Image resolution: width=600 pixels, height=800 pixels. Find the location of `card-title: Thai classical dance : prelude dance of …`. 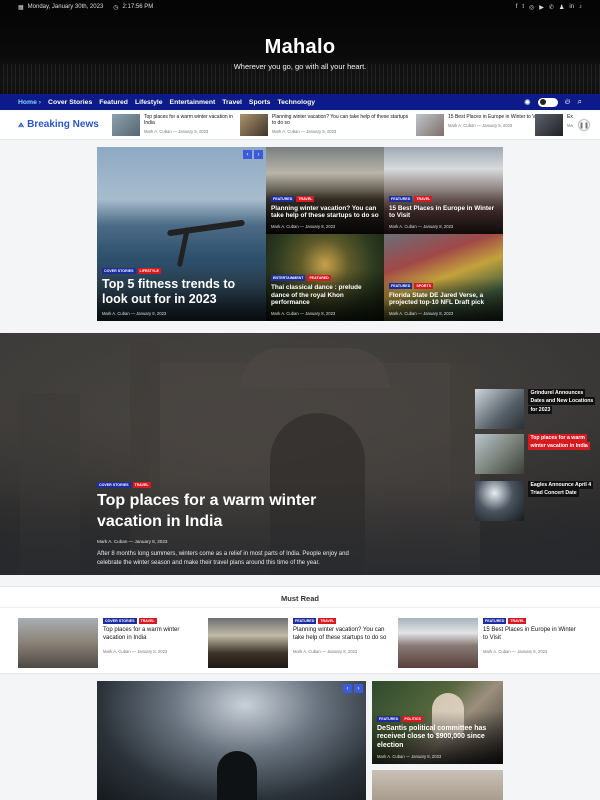

card-title: Thai classical dance : prelude dance of … is located at coordinates (325, 295).